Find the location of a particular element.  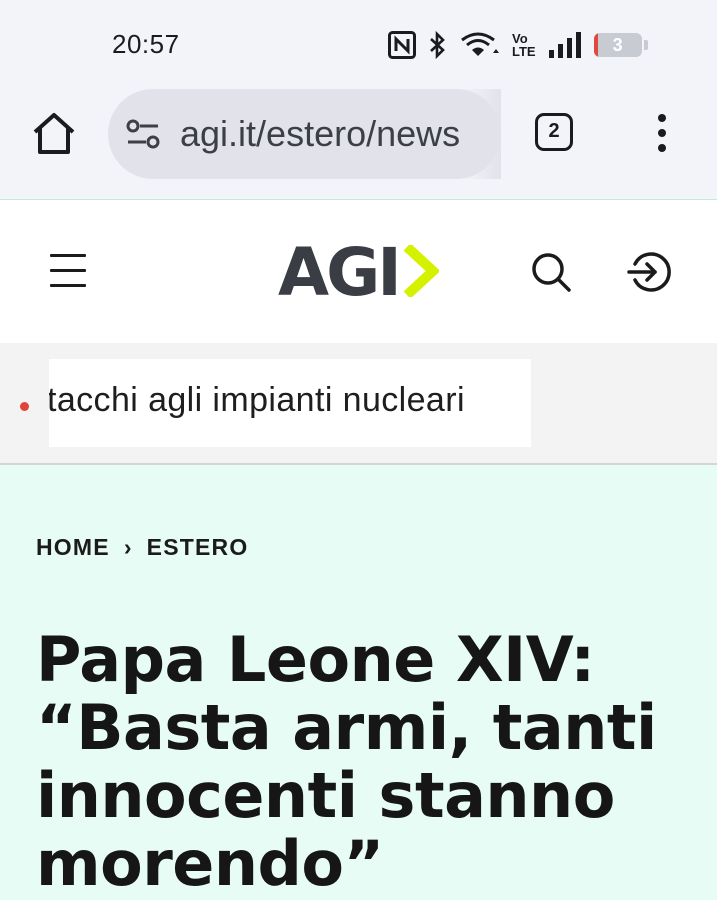

bluetooth-icon is located at coordinates (437, 45).